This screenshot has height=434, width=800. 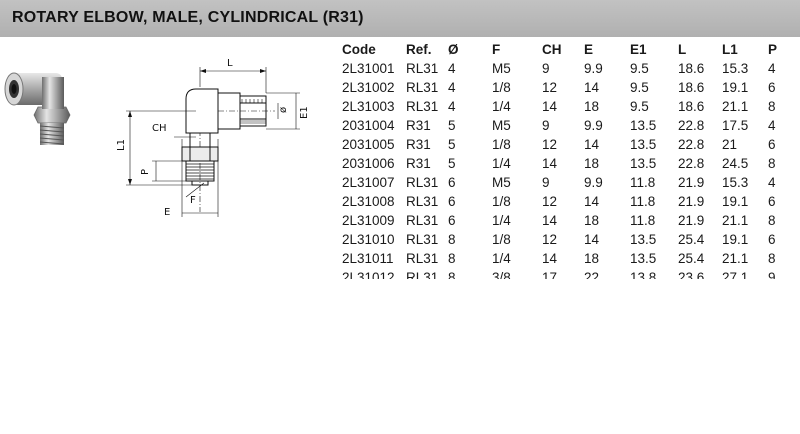 What do you see at coordinates (570, 163) in the screenshot?
I see `table-row: 2031006 R31 5 1/4 14 18 13.5 22.8 24.5 8` at bounding box center [570, 163].